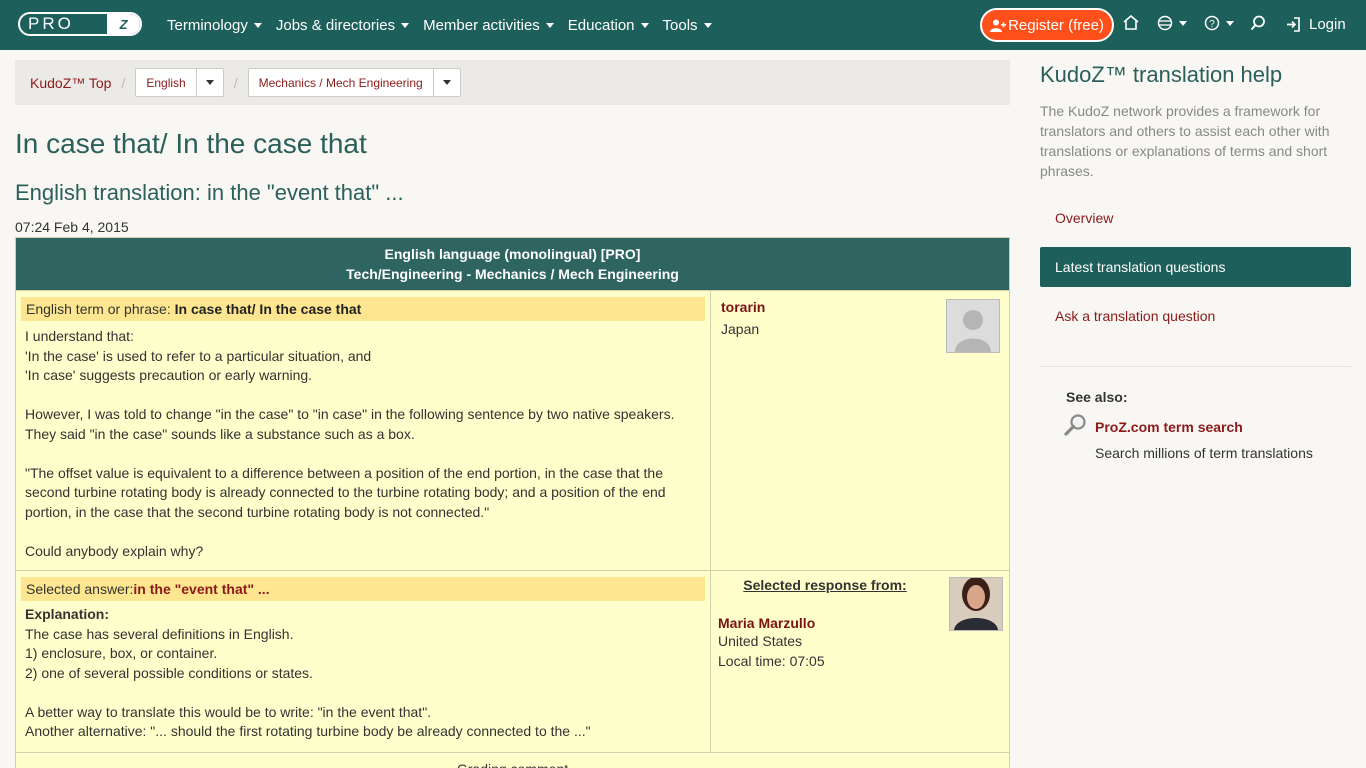 This screenshot has width=1366, height=768. What do you see at coordinates (1195, 316) in the screenshot?
I see `sidebar-item-ask-question: Ask a translation question` at bounding box center [1195, 316].